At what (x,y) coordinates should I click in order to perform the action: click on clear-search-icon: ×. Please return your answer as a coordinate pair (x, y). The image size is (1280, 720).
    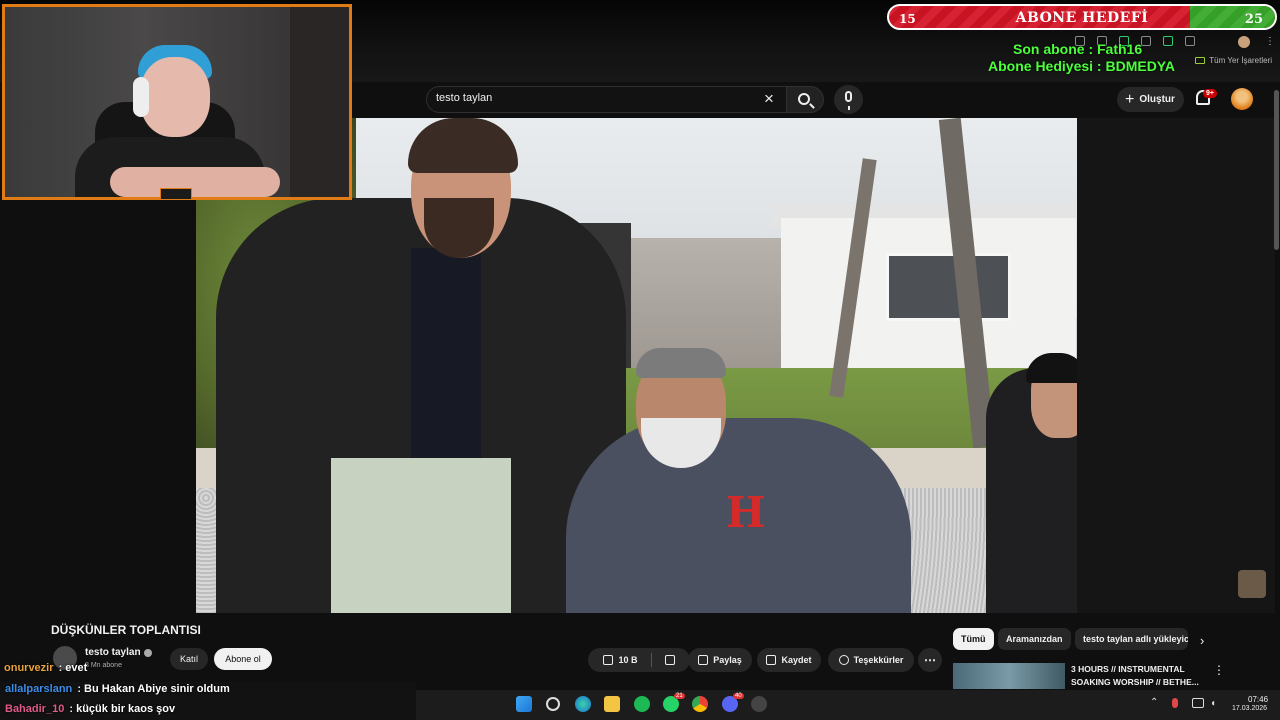
    Looking at the image, I should click on (769, 99).